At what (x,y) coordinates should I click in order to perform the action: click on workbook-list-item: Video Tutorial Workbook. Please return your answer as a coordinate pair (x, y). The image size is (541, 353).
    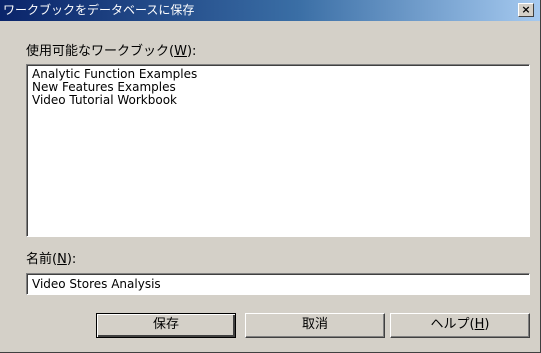
    Looking at the image, I should click on (278, 100).